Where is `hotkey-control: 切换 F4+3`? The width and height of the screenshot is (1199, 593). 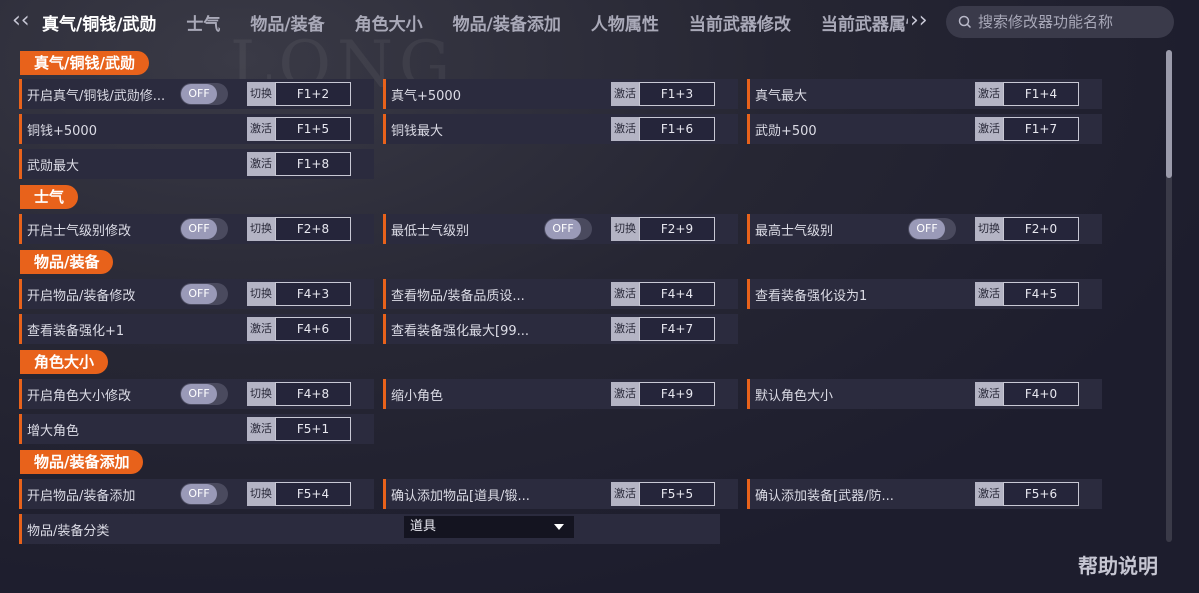 hotkey-control: 切换 F4+3 is located at coordinates (299, 294).